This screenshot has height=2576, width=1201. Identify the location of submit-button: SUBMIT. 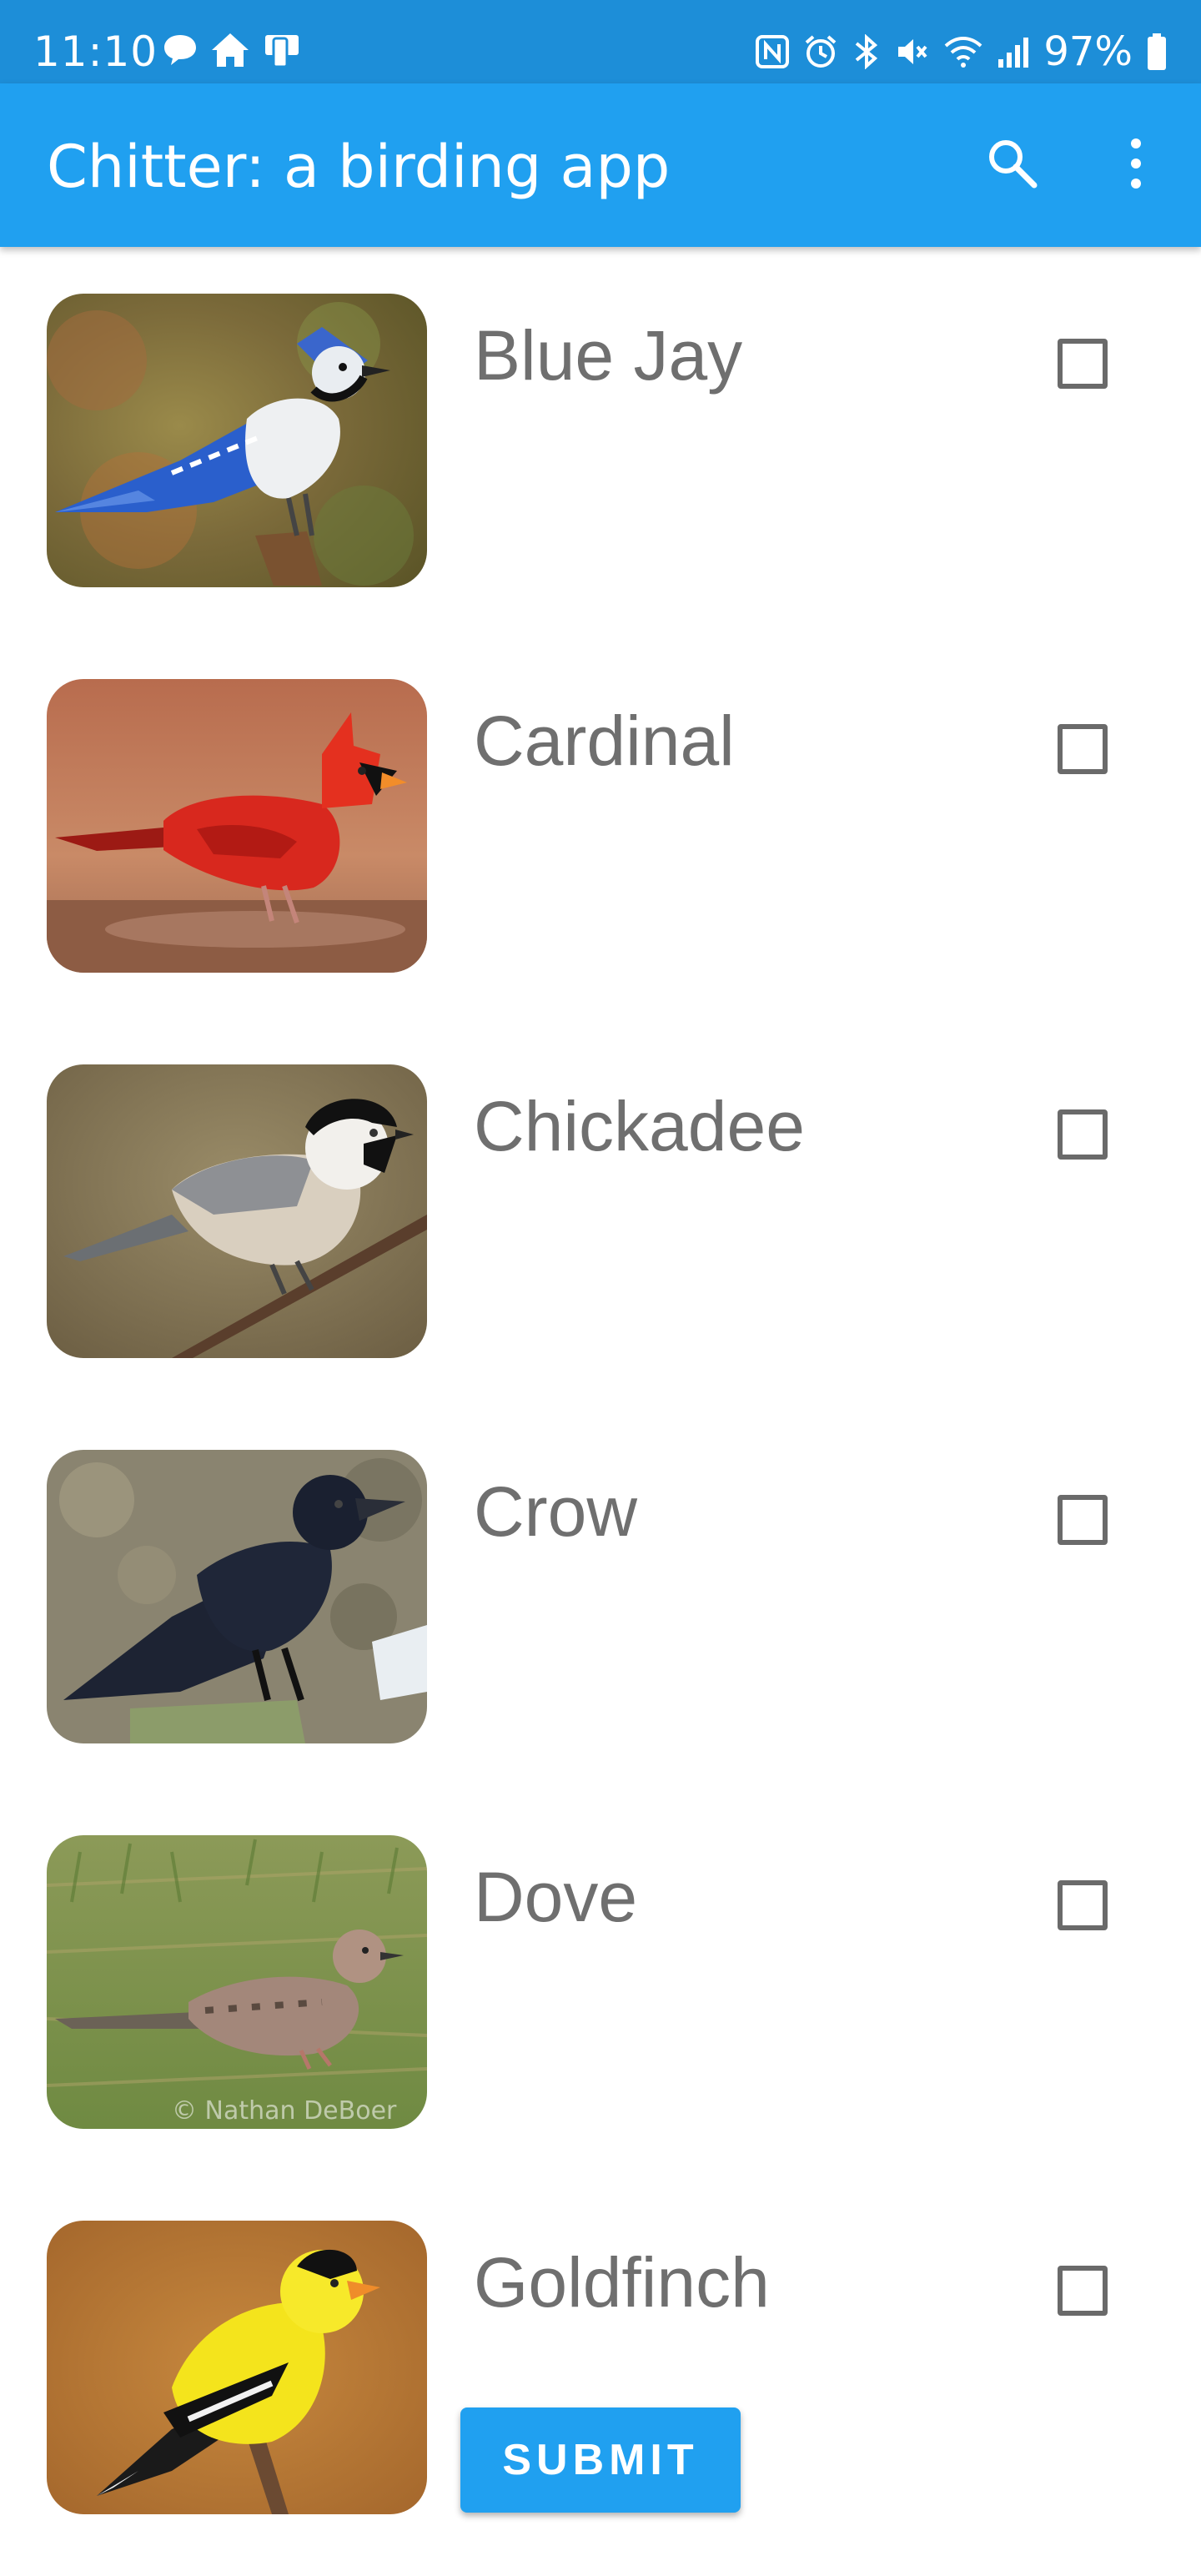
(601, 2460).